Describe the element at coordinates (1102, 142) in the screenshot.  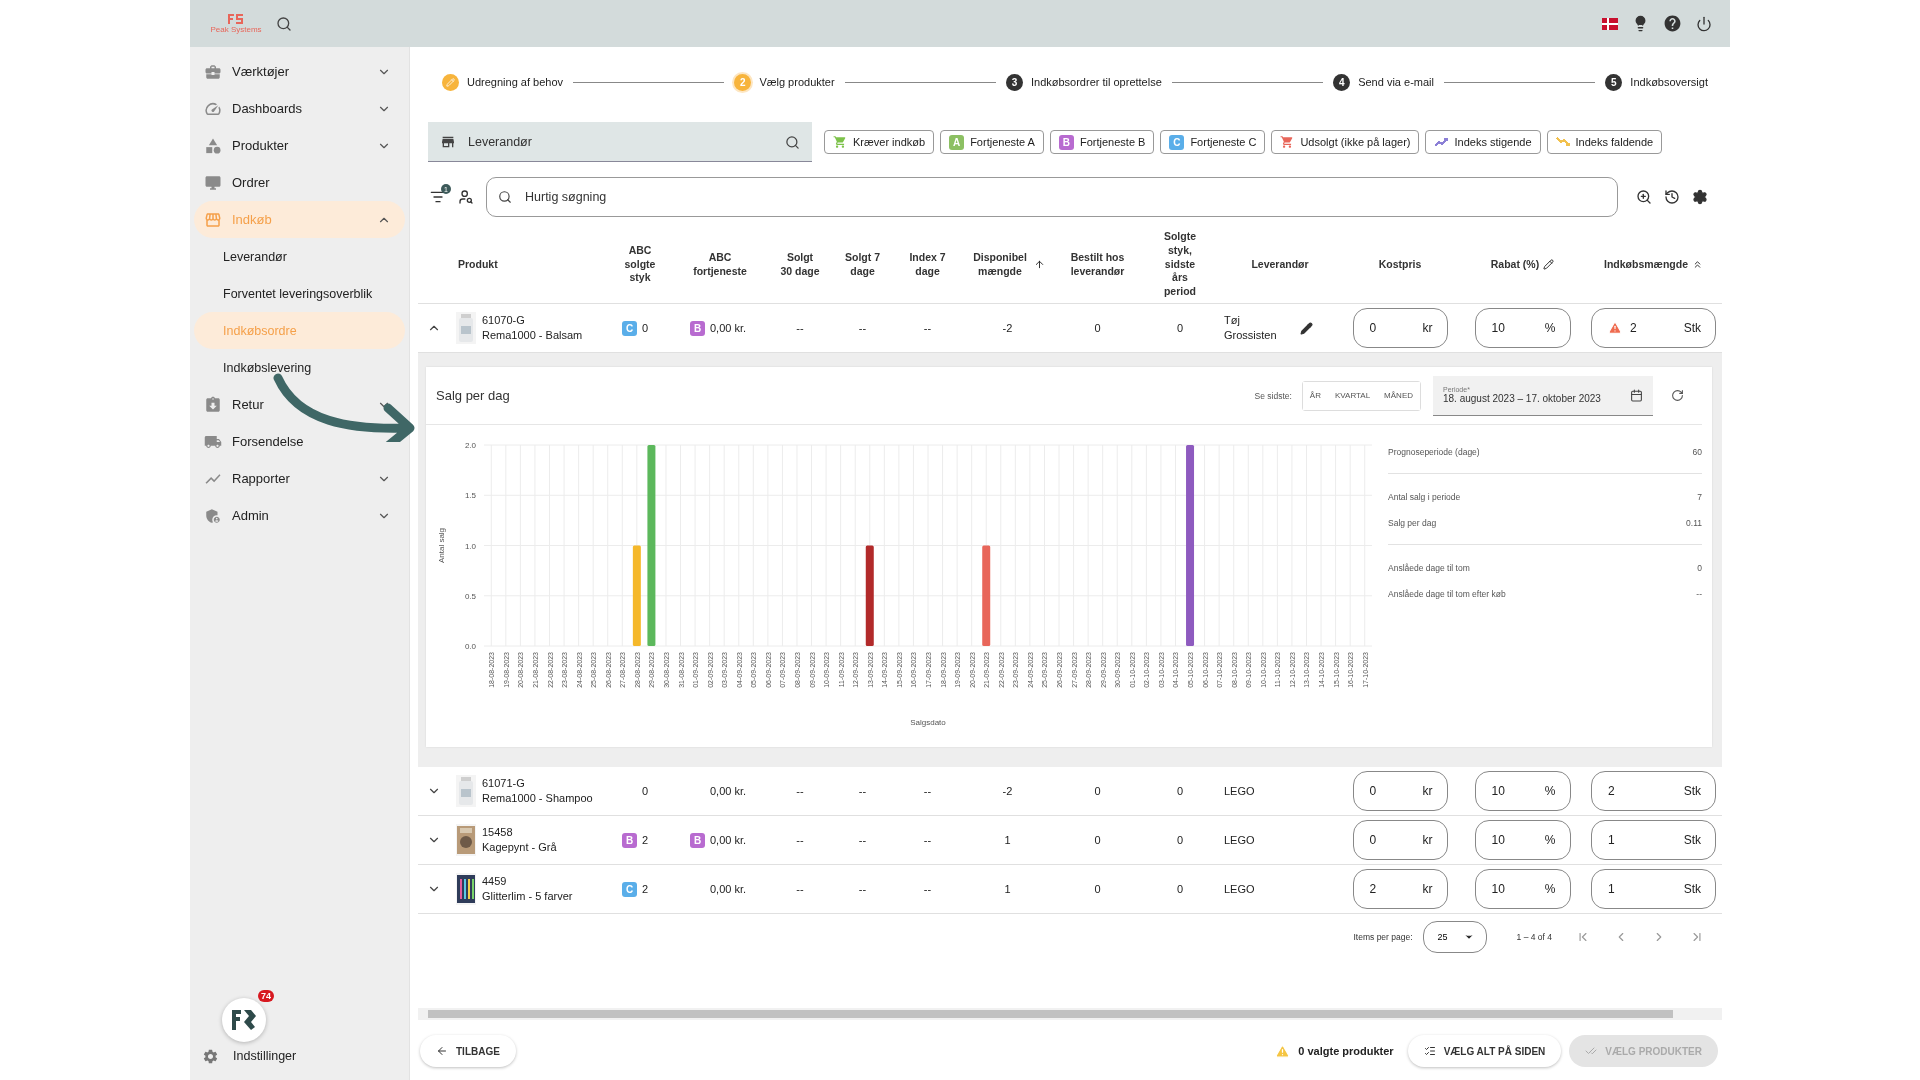
I see `filter-chip: B Fortjeneste B` at that location.